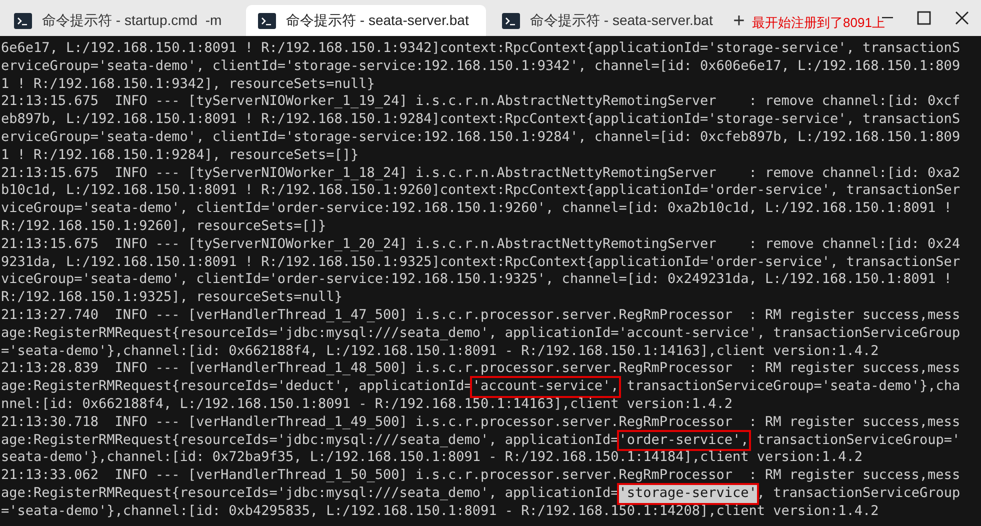 This screenshot has width=981, height=526. I want to click on minimize-icon, so click(887, 18).